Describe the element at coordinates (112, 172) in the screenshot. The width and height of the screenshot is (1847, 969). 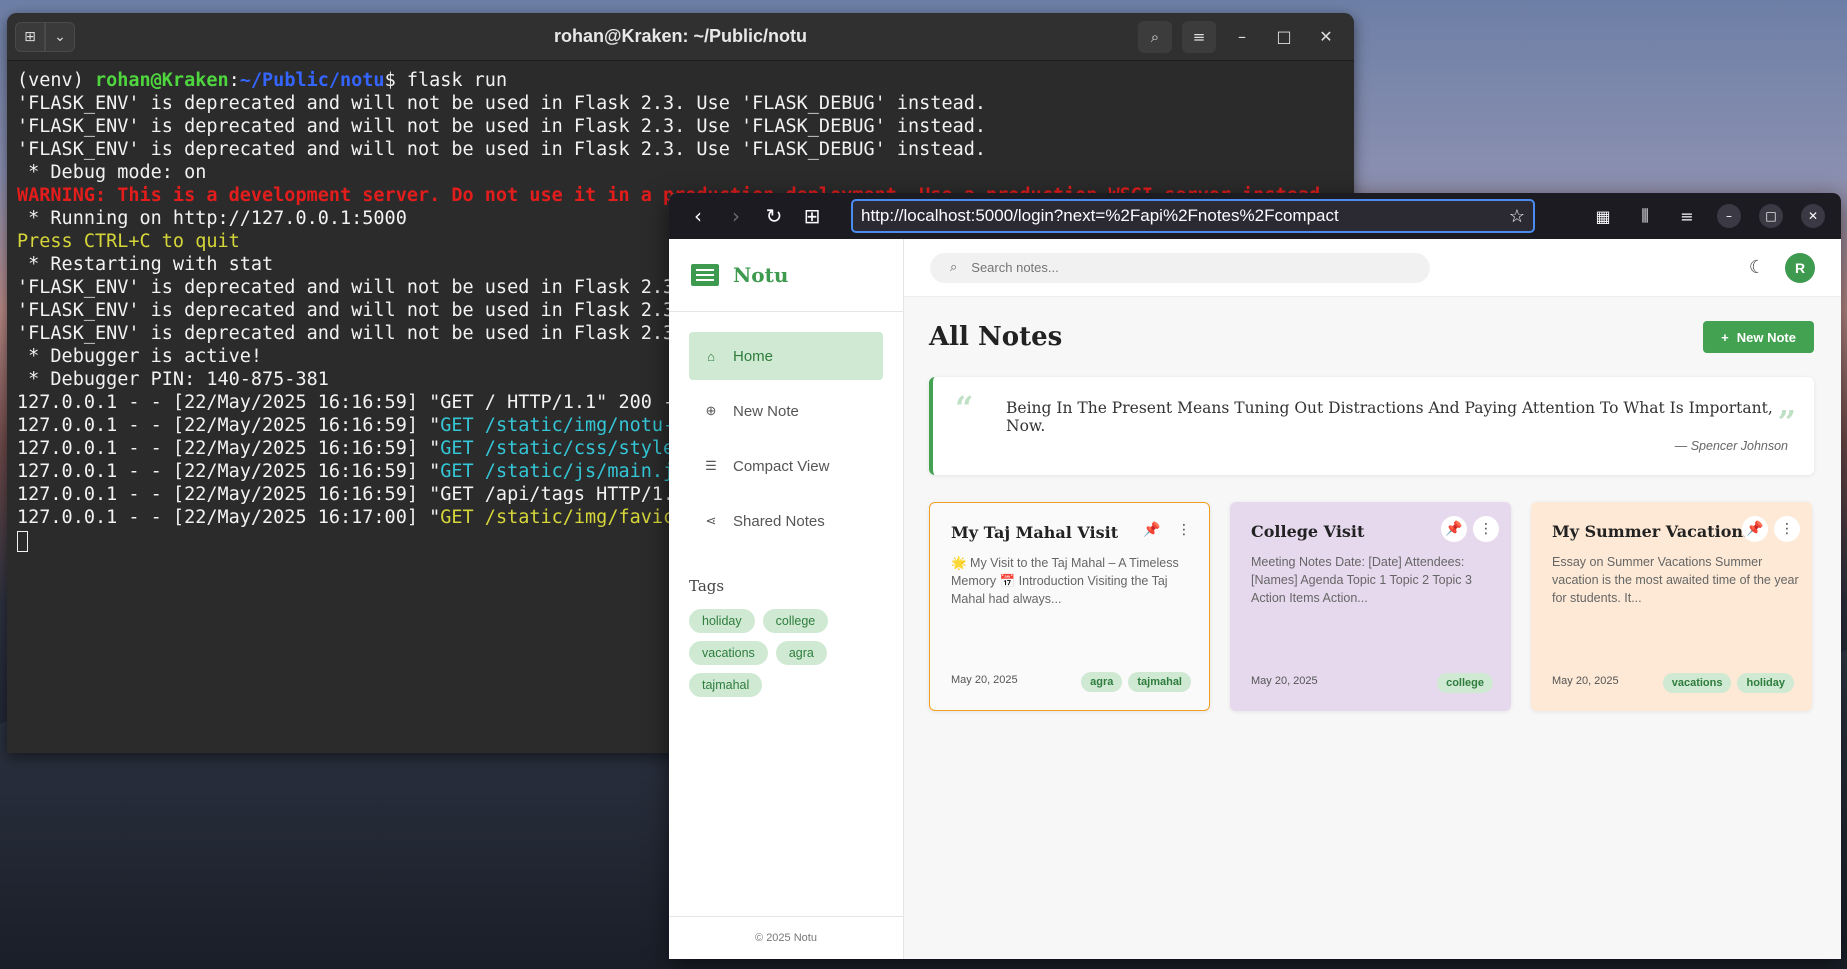
I see `terminal-line: * Debug mode: on` at that location.